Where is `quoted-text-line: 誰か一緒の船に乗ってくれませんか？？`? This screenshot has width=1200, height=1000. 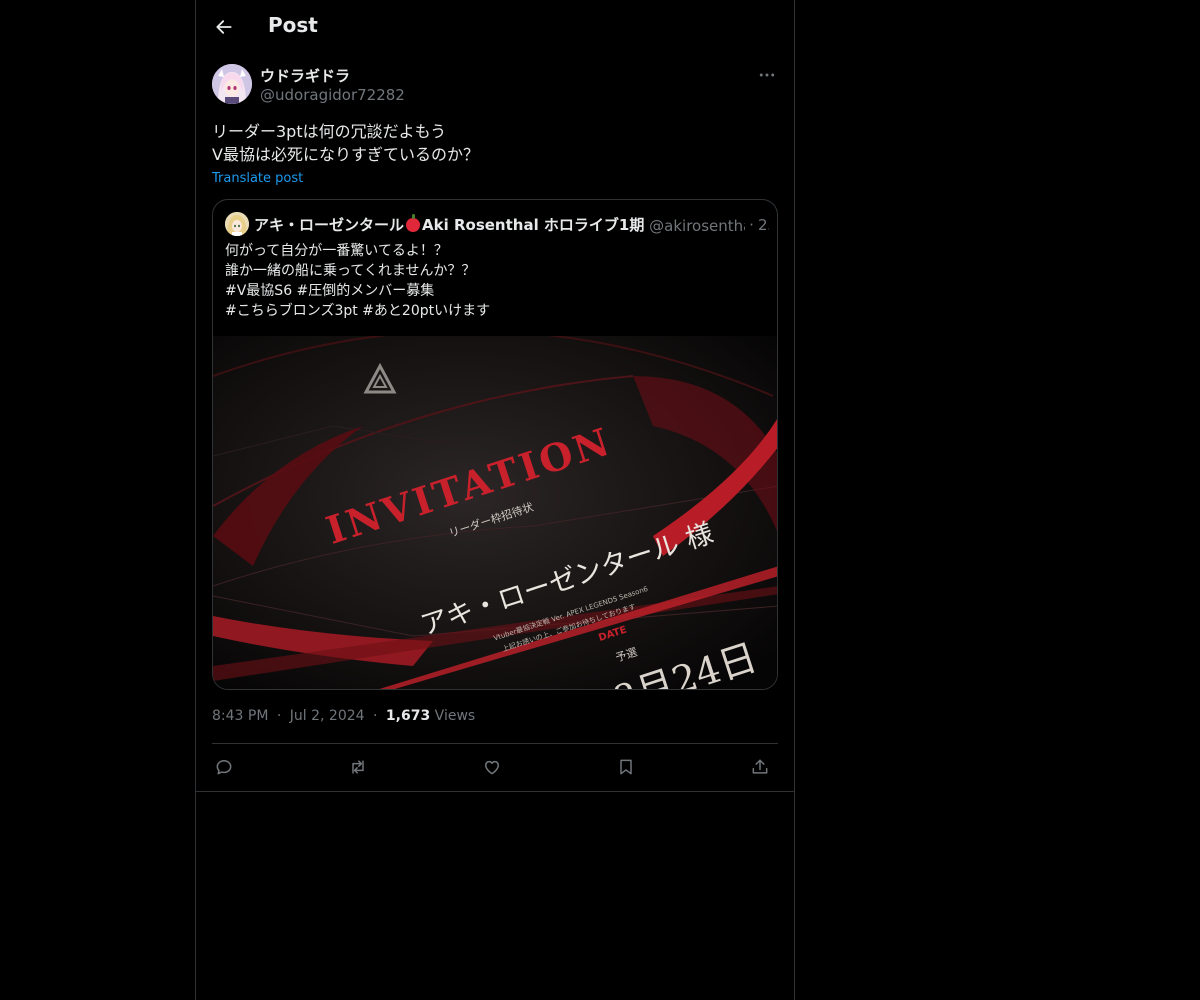 quoted-text-line: 誰か一緒の船に乗ってくれませんか？？ is located at coordinates (350, 271).